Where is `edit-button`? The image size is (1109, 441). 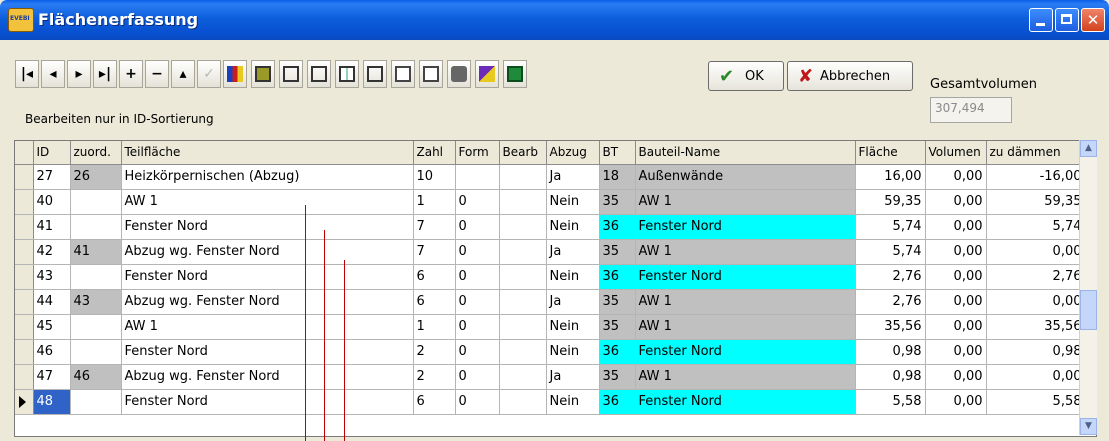
edit-button is located at coordinates (375, 74).